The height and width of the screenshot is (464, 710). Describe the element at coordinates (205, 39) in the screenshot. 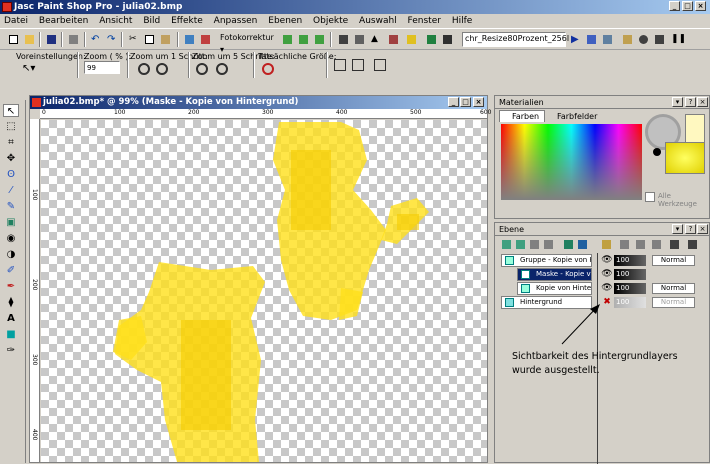

I see `adjust-icon` at that location.